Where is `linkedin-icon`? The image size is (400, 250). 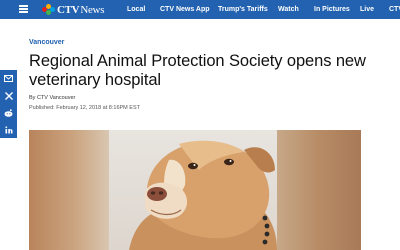 linkedin-icon is located at coordinates (8, 129).